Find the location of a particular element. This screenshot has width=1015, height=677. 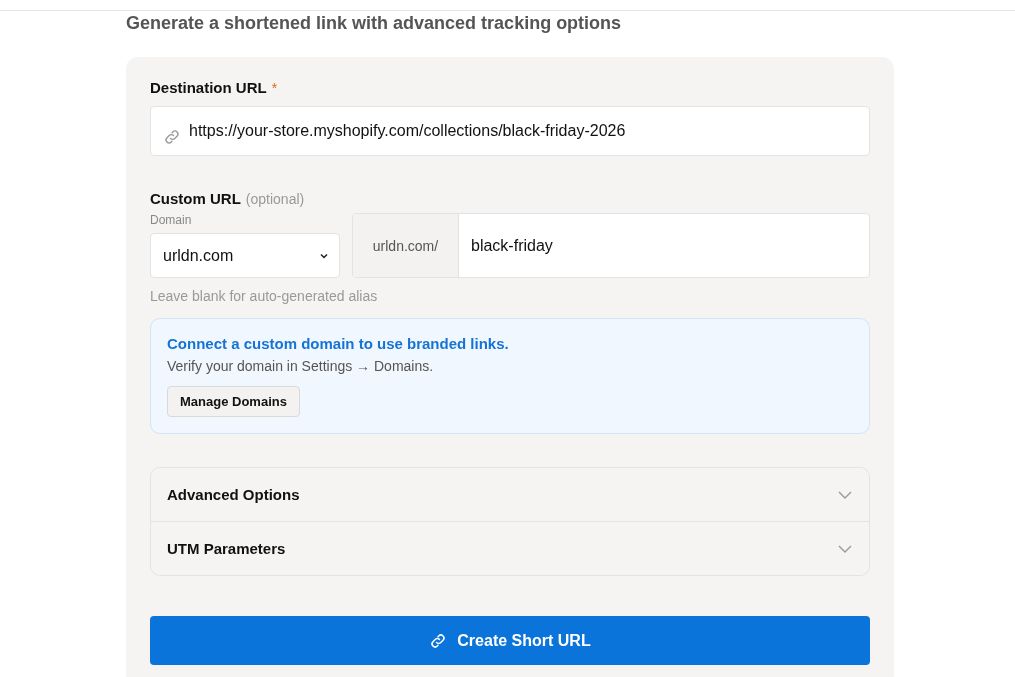

domain-label: Domain is located at coordinates (171, 220).